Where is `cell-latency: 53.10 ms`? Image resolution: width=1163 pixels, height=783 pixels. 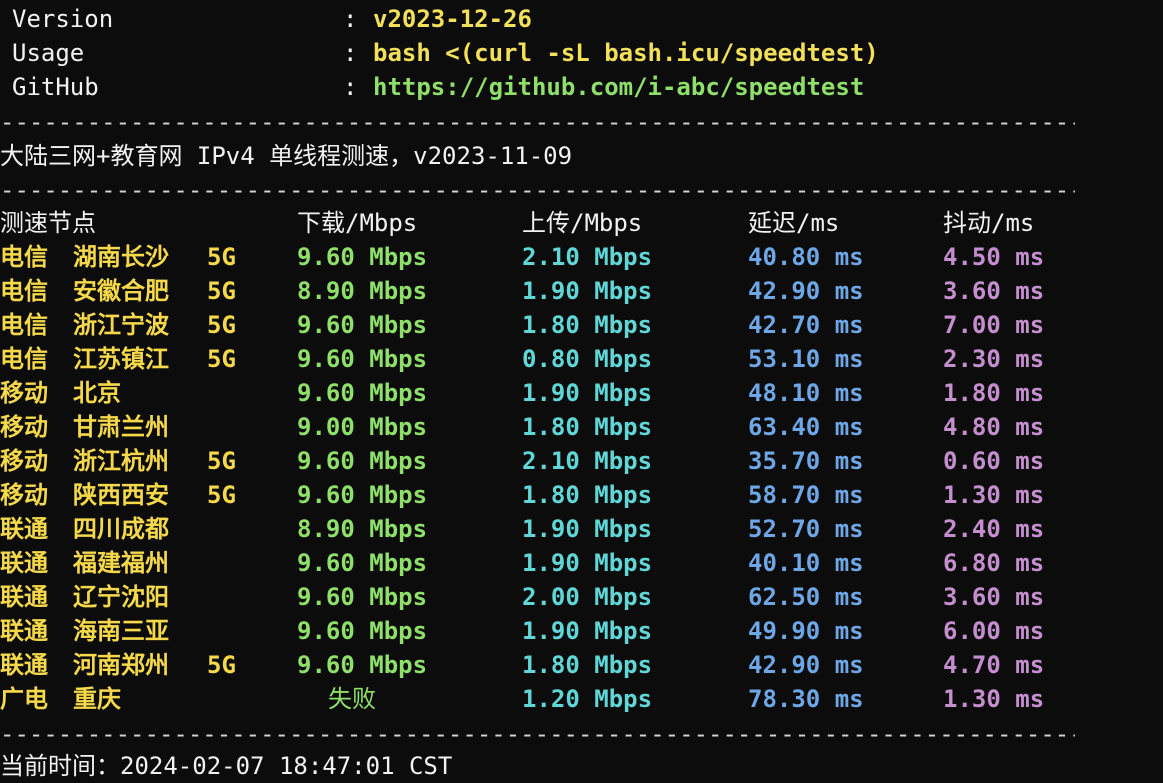 cell-latency: 53.10 ms is located at coordinates (806, 359).